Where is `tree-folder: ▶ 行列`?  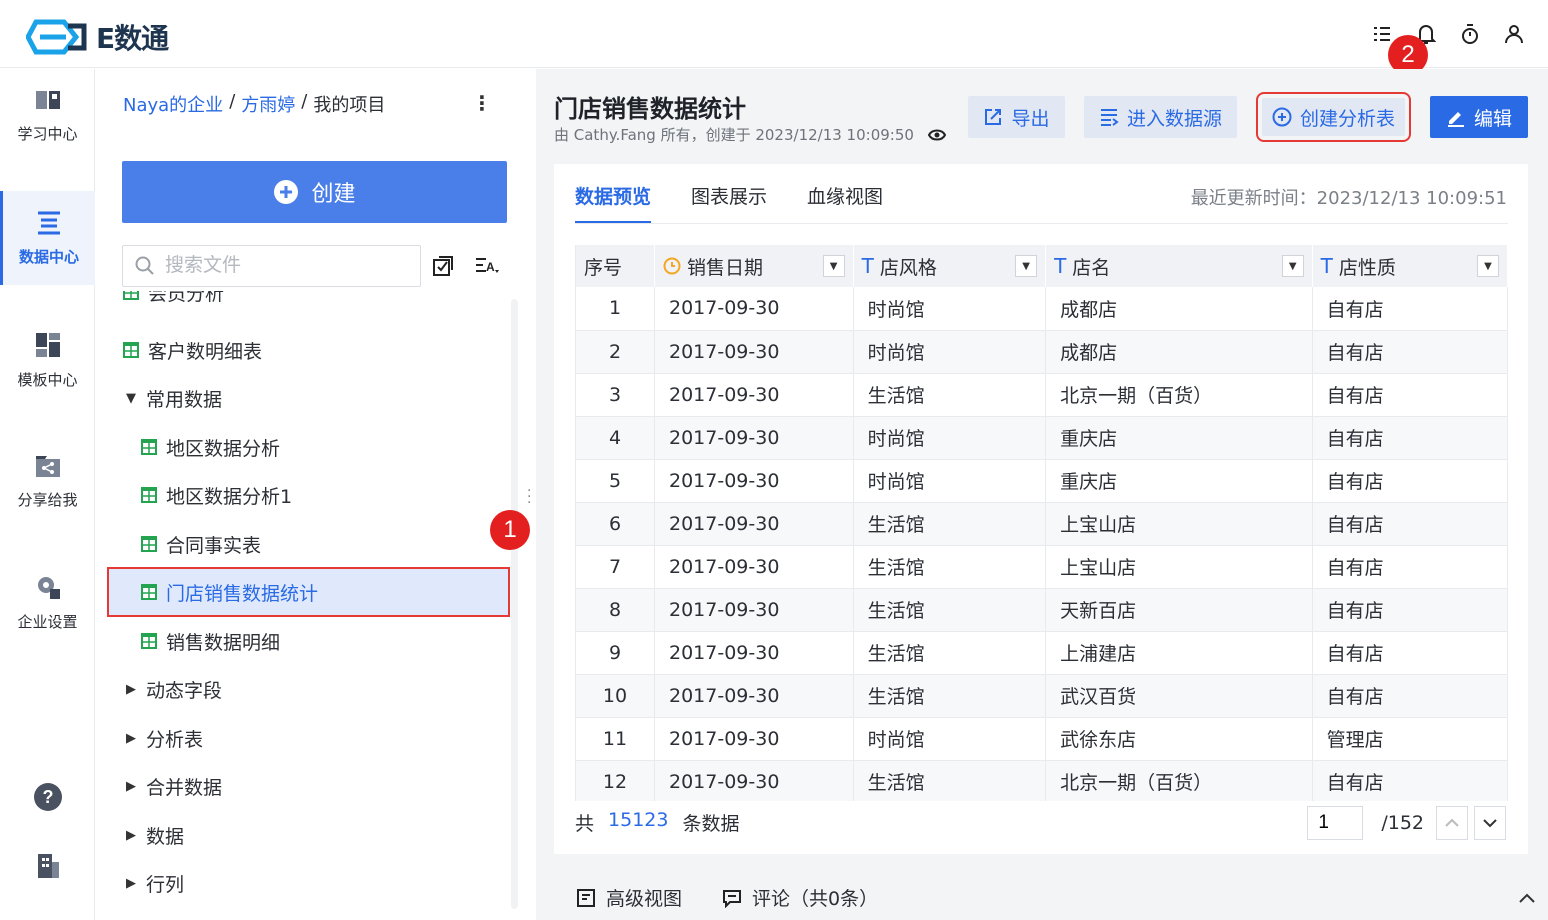
tree-folder: ▶ 行列 is located at coordinates (154, 883).